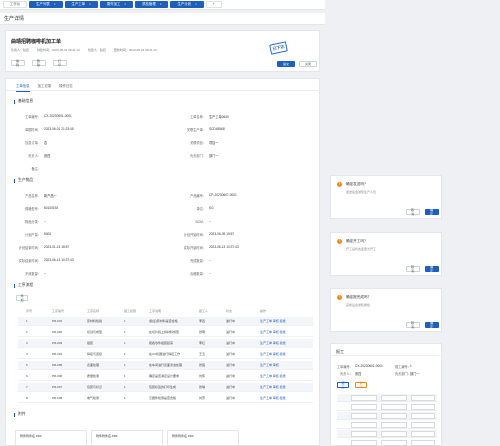  Describe the element at coordinates (201, 209) in the screenshot. I see `product-label-3: 单位：` at that location.